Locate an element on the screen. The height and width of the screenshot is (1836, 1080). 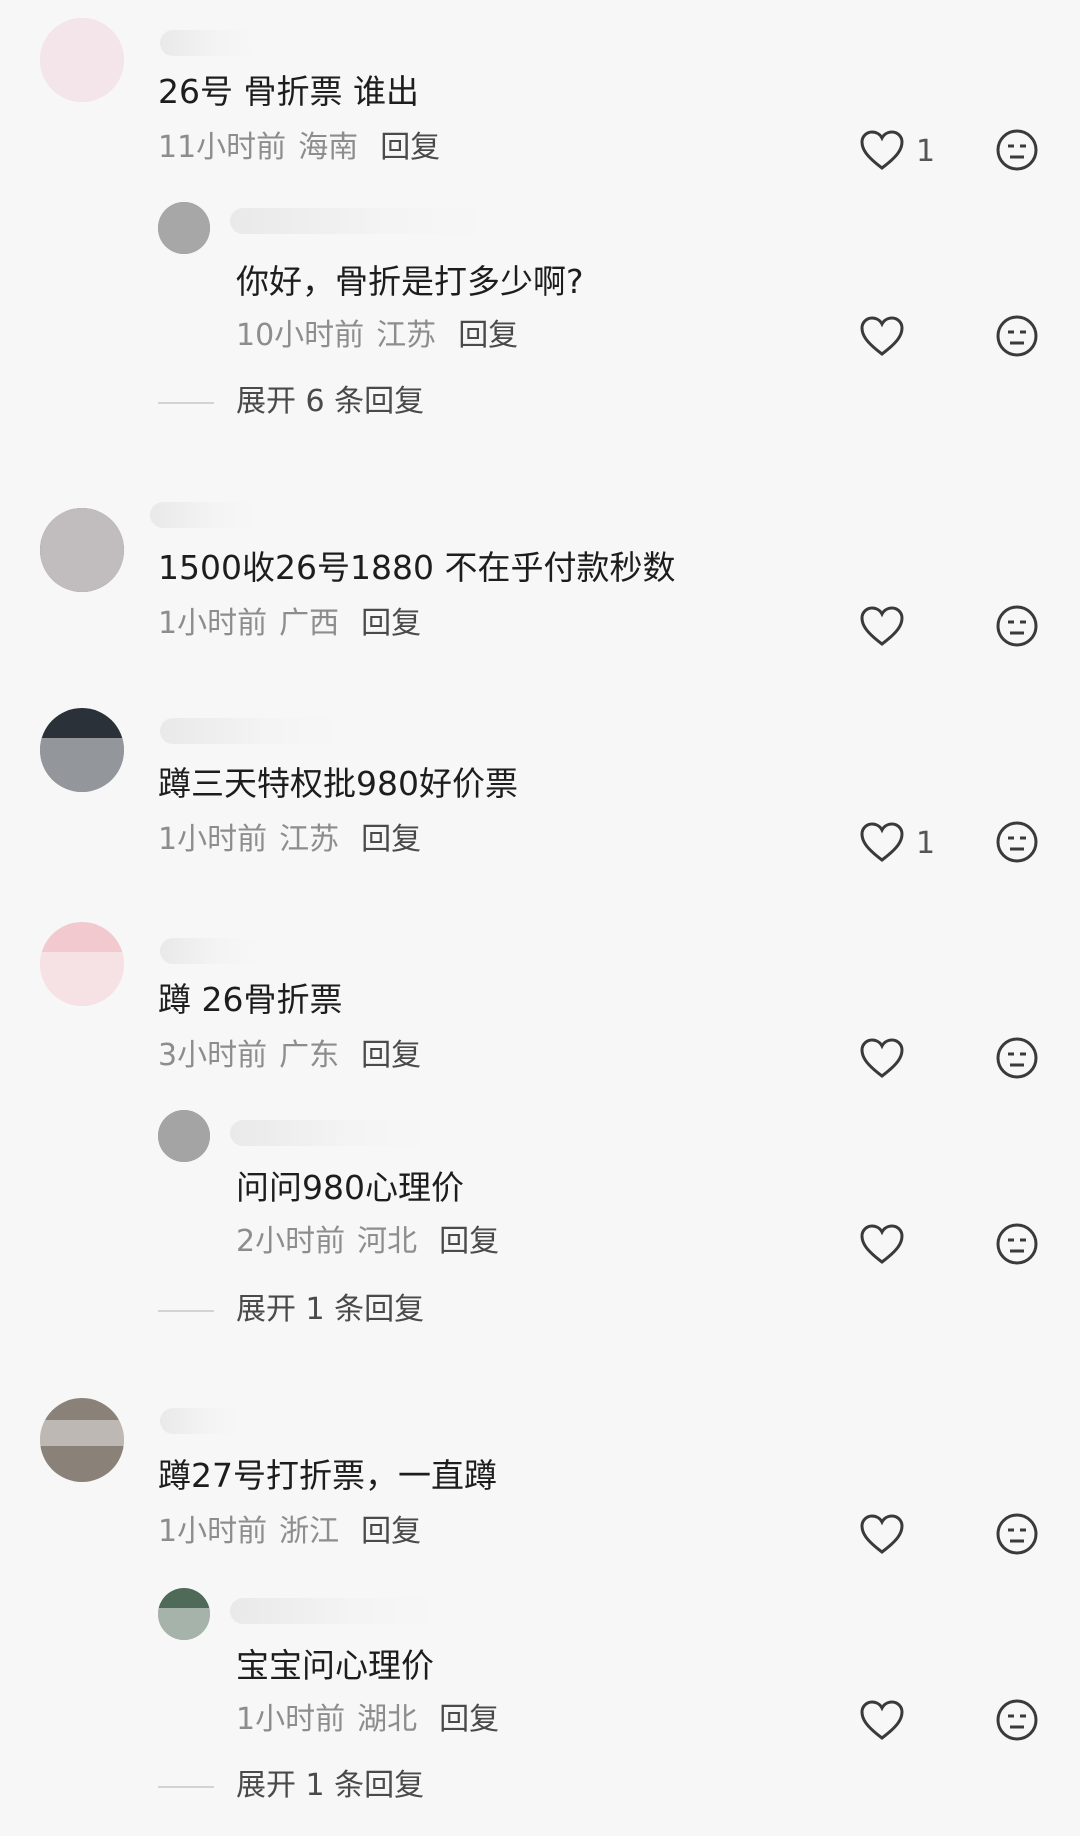
comment-location: 浙江 is located at coordinates (309, 1531).